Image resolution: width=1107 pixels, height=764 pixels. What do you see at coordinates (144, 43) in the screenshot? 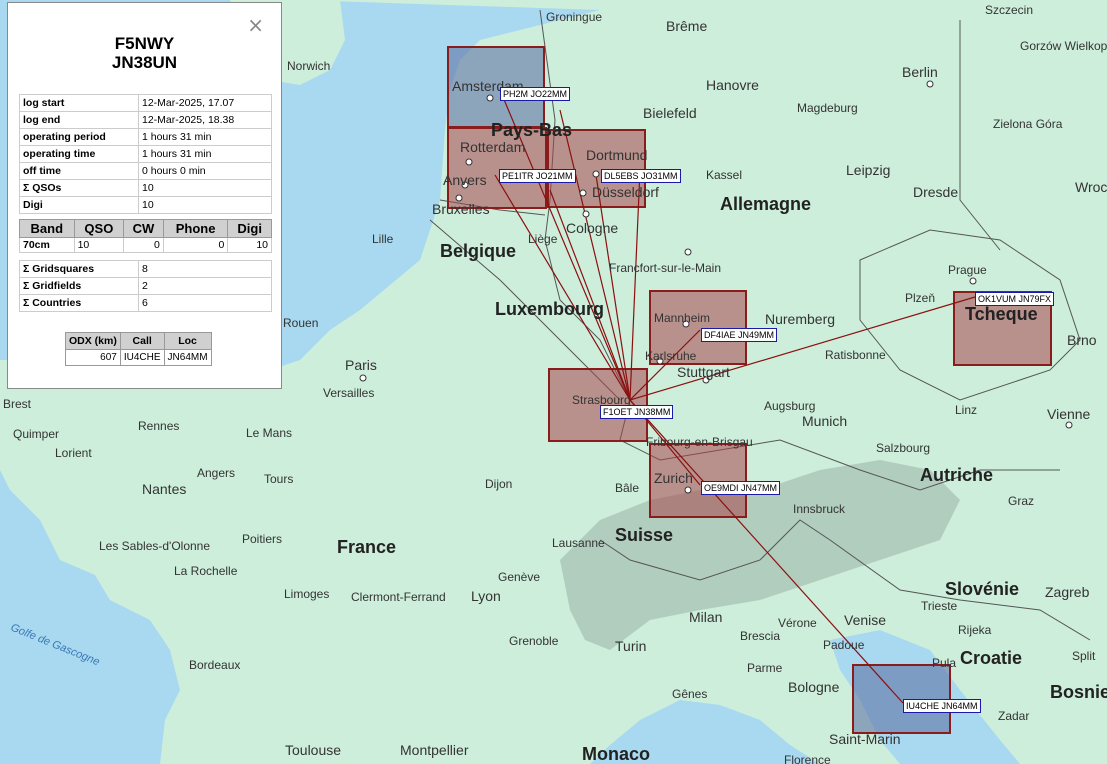
I see `station-call: F5NWY` at bounding box center [144, 43].